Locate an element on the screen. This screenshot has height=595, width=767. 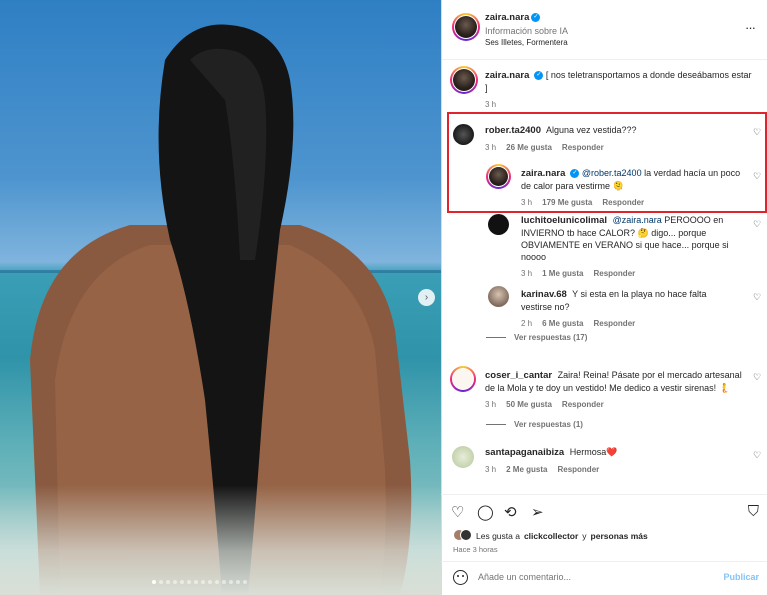
liked-by-avatars is located at coordinates (462, 536).